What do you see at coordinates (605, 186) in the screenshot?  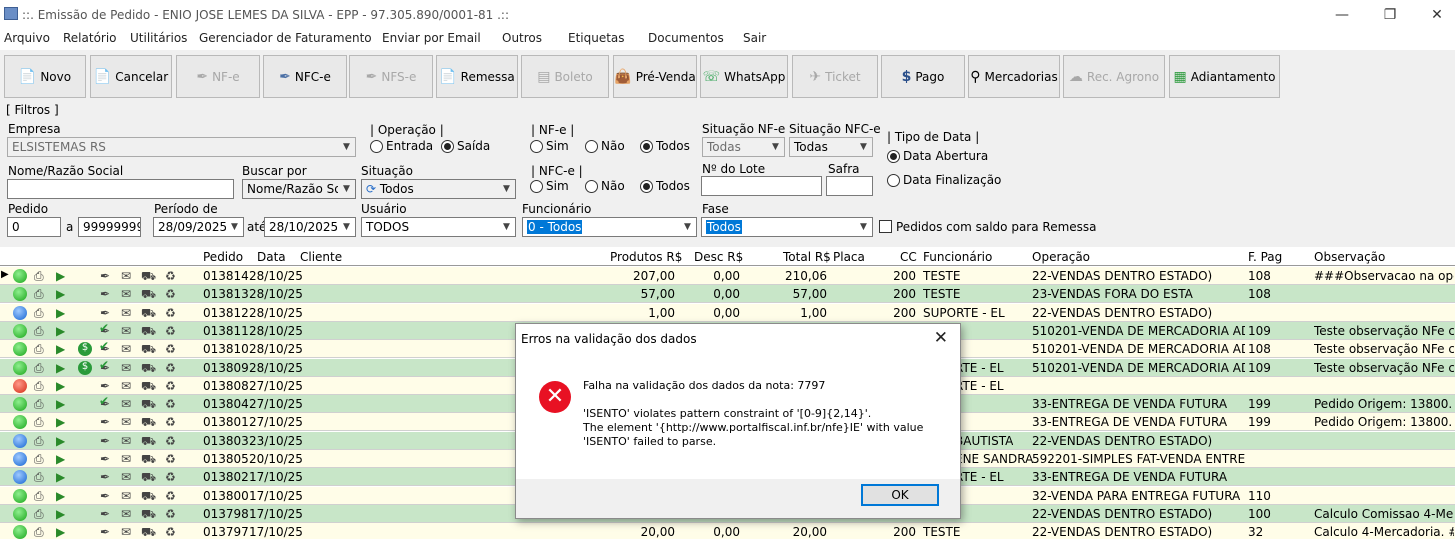 I see `nfce-nao-radio: Não` at bounding box center [605, 186].